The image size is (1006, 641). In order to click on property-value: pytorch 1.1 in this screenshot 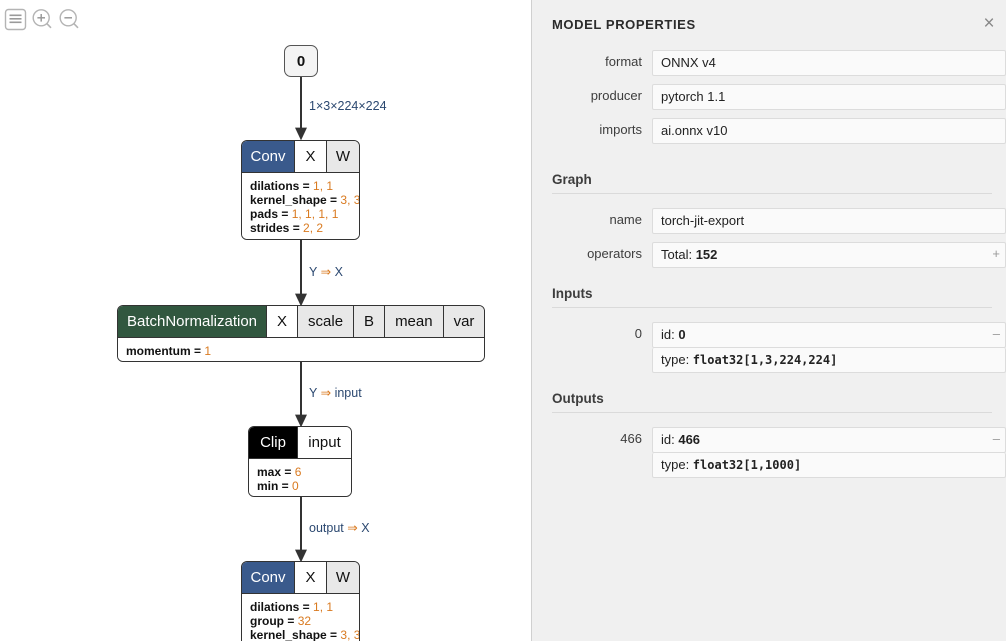, I will do `click(829, 97)`.